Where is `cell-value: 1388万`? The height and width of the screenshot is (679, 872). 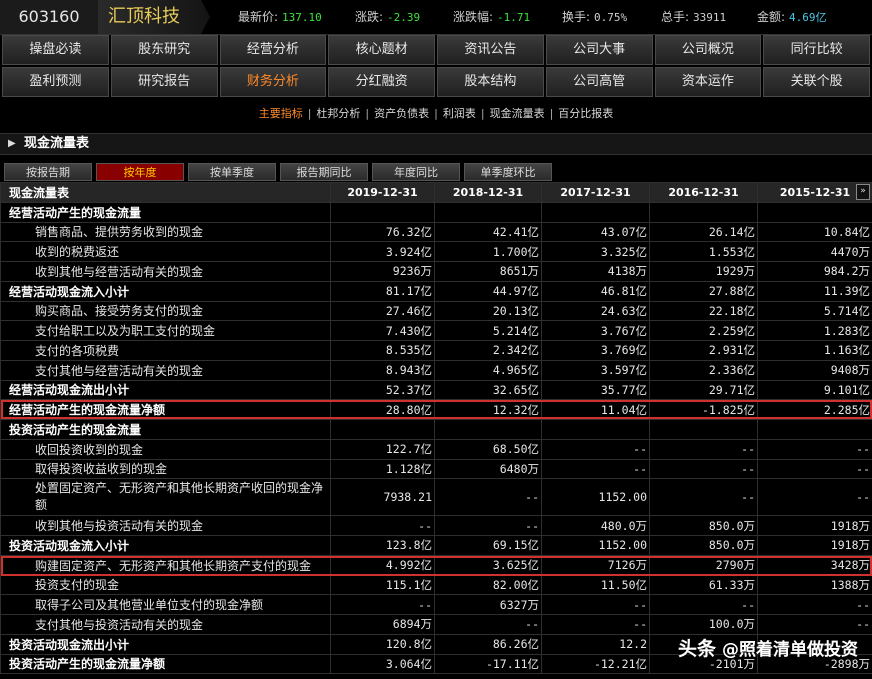
cell-value: 1388万 is located at coordinates (814, 585).